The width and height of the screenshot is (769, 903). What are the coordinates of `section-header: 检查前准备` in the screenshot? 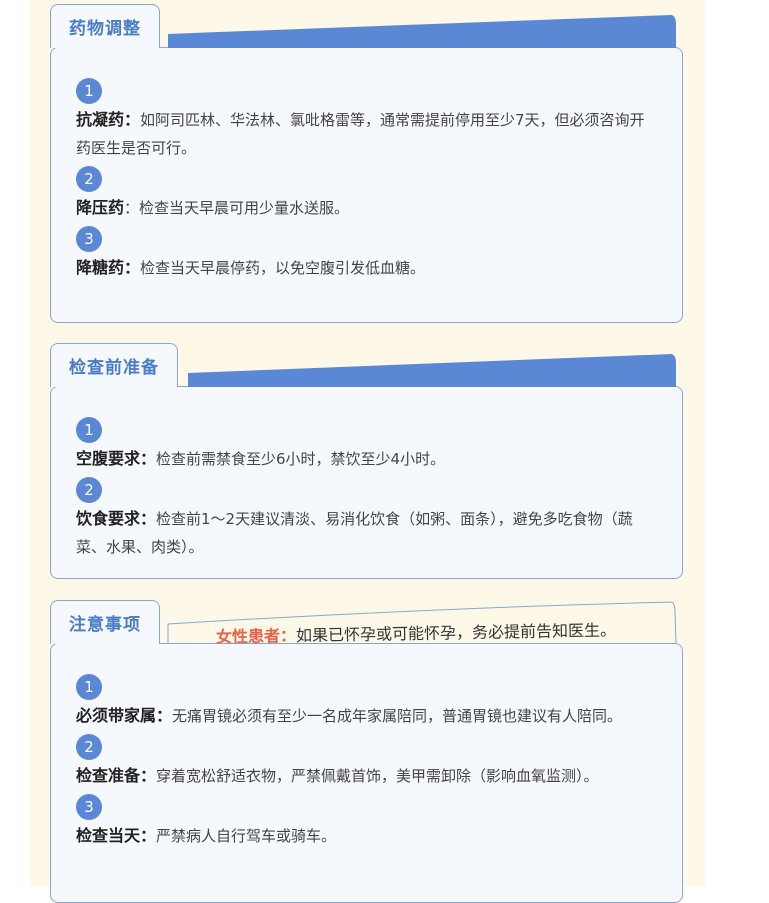 It's located at (367, 367).